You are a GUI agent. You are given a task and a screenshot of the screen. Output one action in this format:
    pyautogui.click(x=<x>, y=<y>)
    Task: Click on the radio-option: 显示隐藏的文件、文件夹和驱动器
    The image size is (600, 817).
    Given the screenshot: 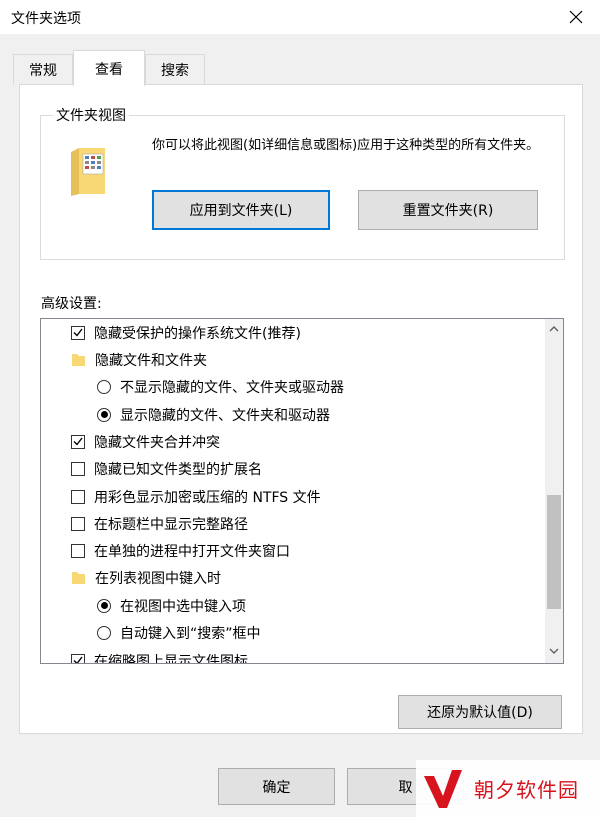 What is the action you would take?
    pyautogui.click(x=213, y=414)
    